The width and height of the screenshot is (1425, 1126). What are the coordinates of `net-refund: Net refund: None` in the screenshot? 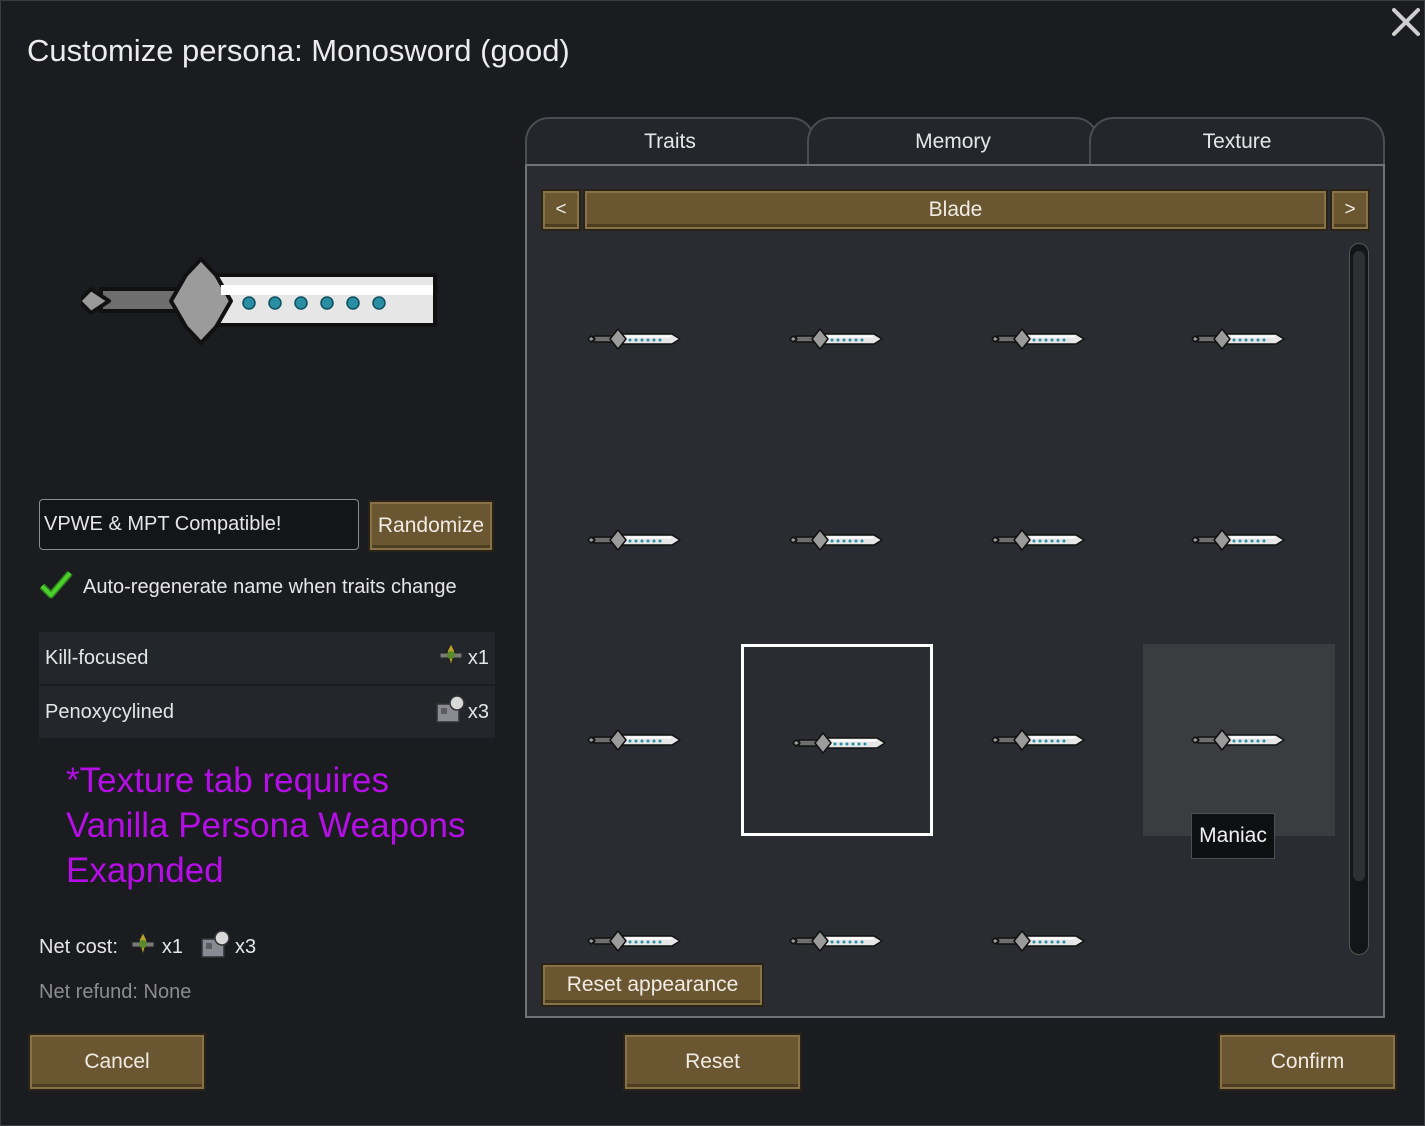 It's located at (115, 992).